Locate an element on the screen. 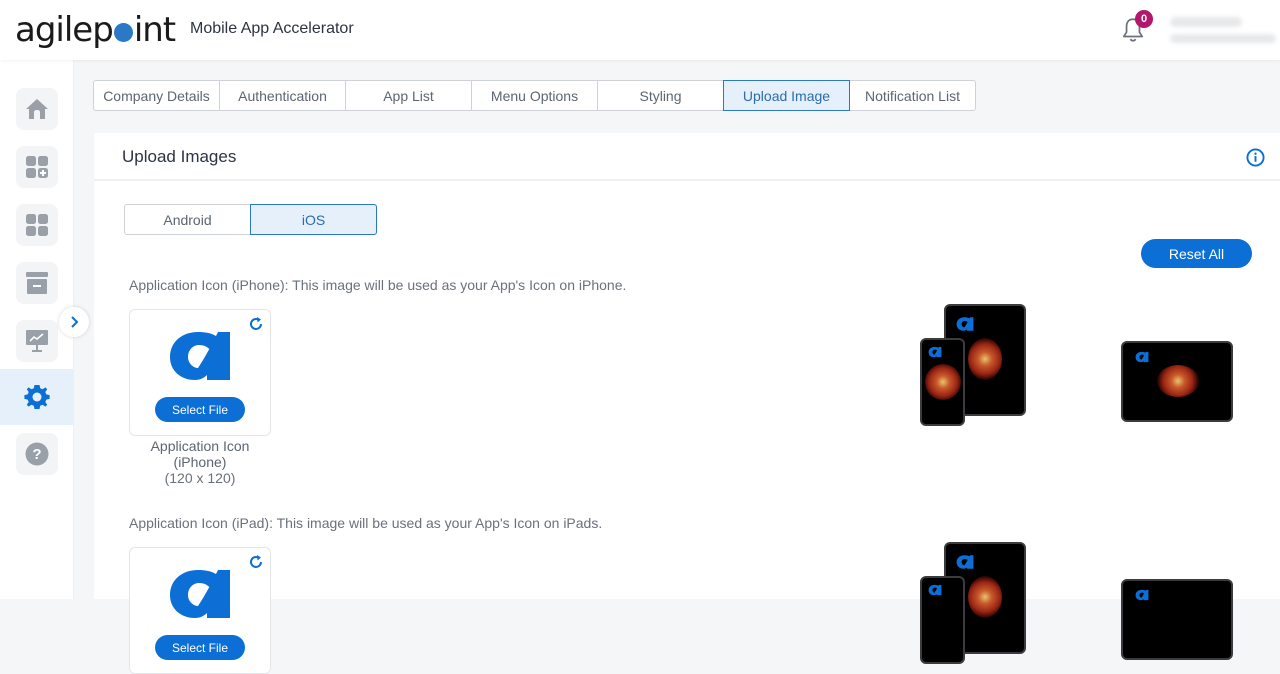 The width and height of the screenshot is (1280, 674). reset-all-button: Reset All is located at coordinates (1196, 253).